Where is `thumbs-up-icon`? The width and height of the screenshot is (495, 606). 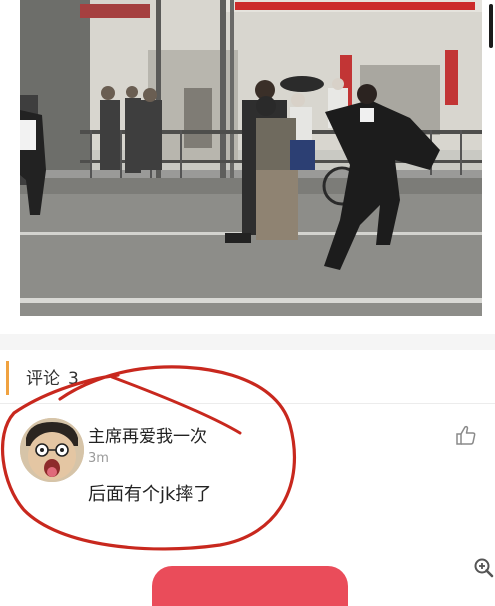
thumbs-up-icon is located at coordinates (466, 435).